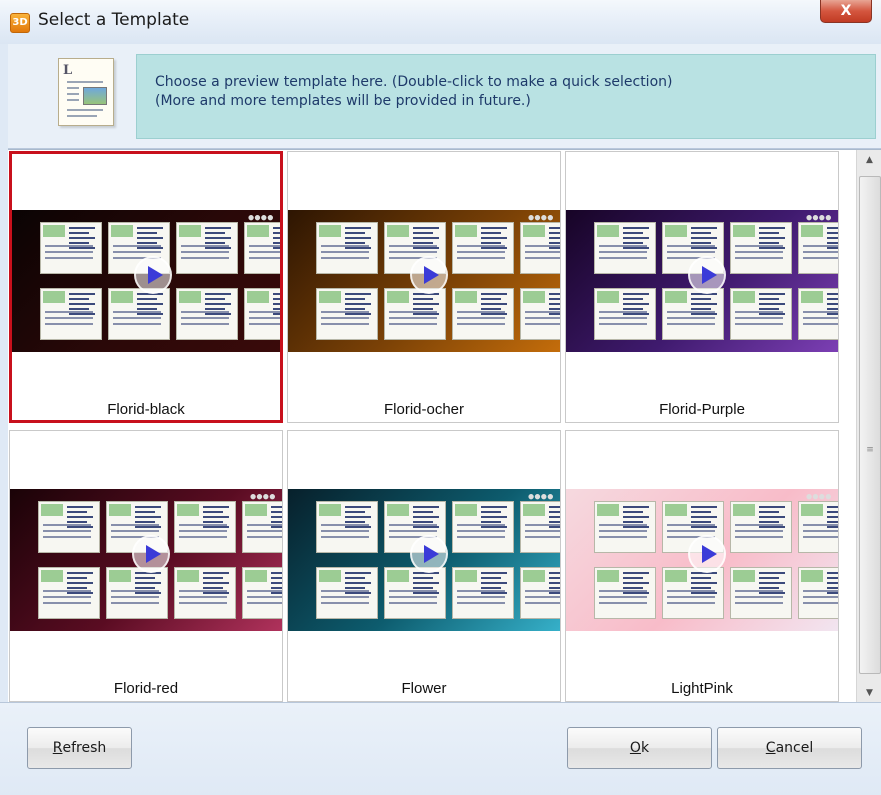  Describe the element at coordinates (424, 688) in the screenshot. I see `template-label: Flower` at that location.